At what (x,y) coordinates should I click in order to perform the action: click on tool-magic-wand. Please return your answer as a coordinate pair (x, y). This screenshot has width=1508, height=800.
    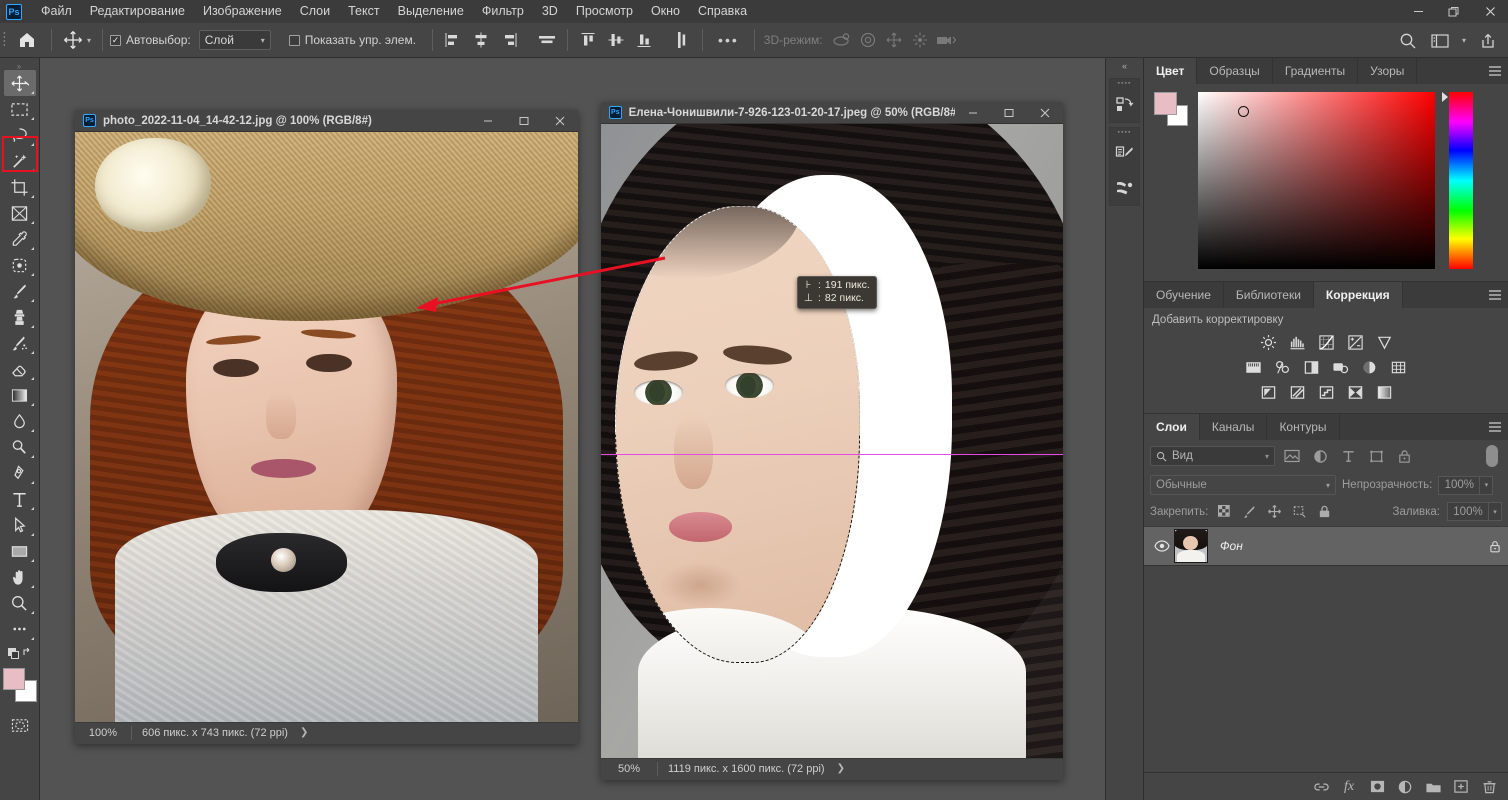
    Looking at the image, I should click on (20, 161).